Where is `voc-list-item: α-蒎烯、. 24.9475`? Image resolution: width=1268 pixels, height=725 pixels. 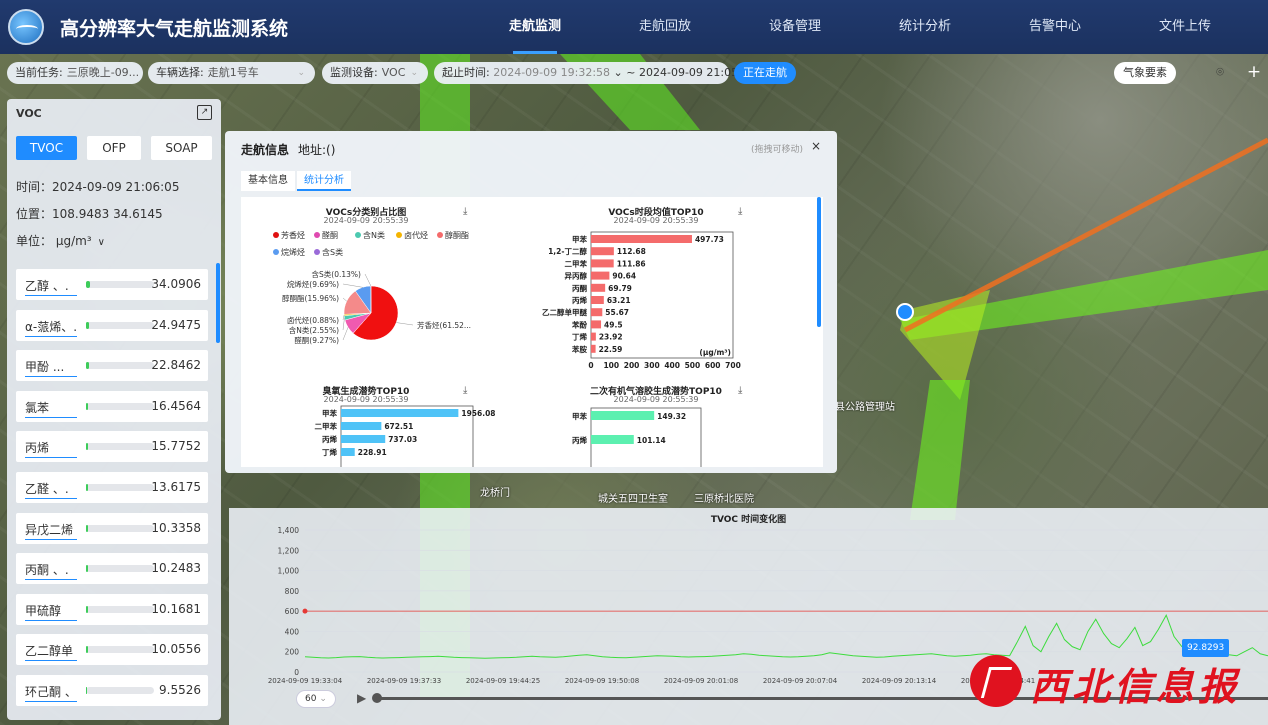 voc-list-item: α-蒎烯、. 24.9475 is located at coordinates (112, 325).